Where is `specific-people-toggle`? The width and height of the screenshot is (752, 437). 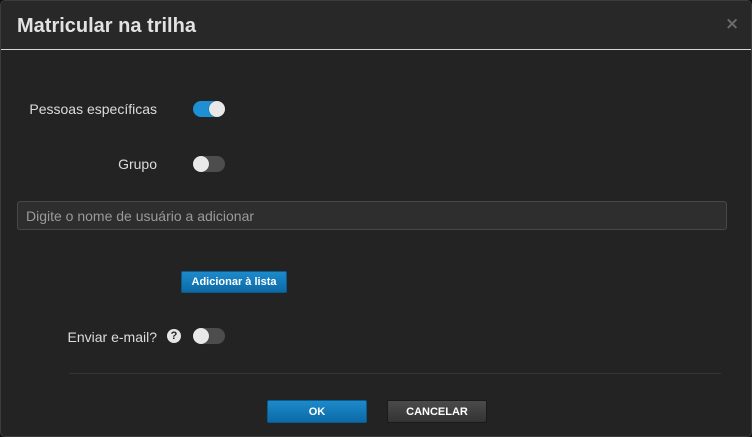 specific-people-toggle is located at coordinates (209, 109).